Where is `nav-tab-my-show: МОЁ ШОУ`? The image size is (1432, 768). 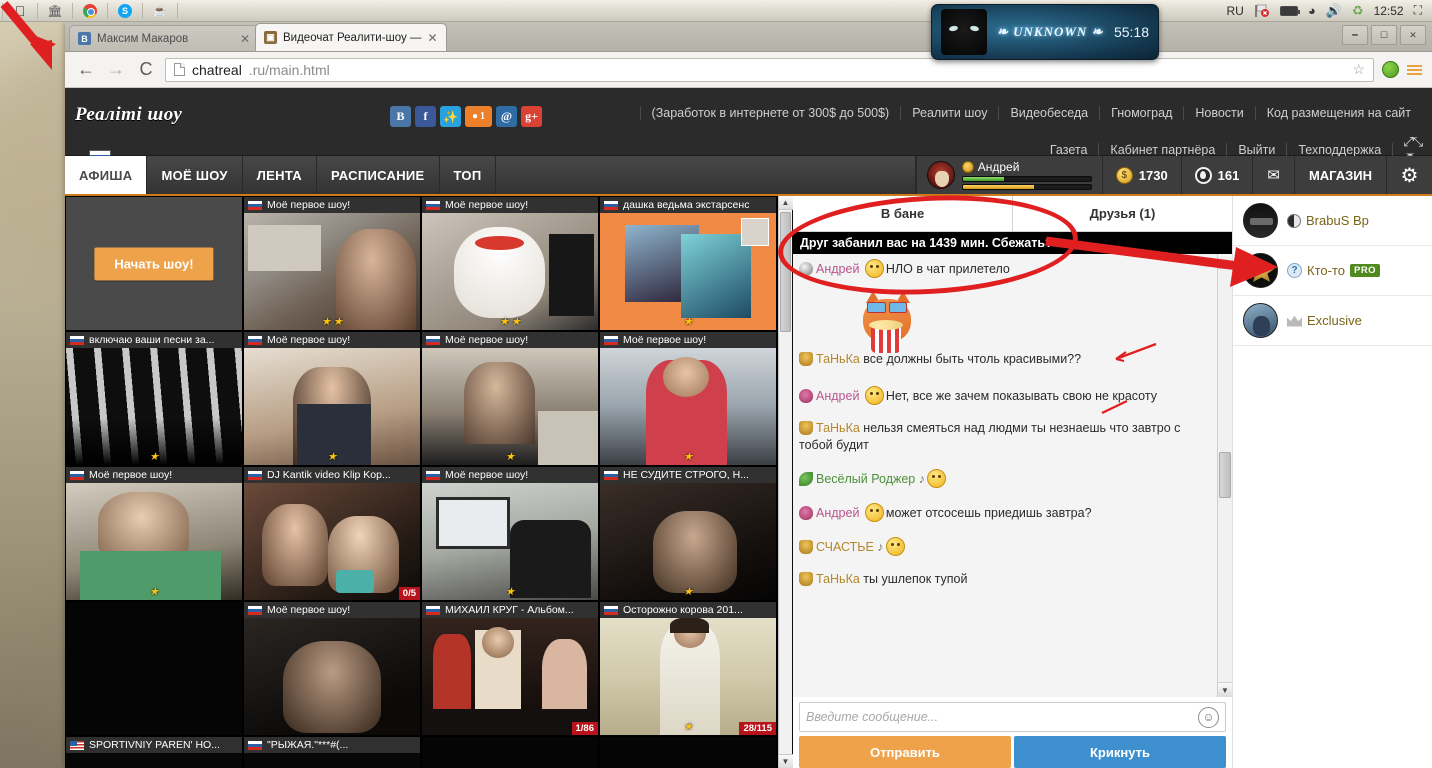 nav-tab-my-show: МОЁ ШОУ is located at coordinates (195, 175).